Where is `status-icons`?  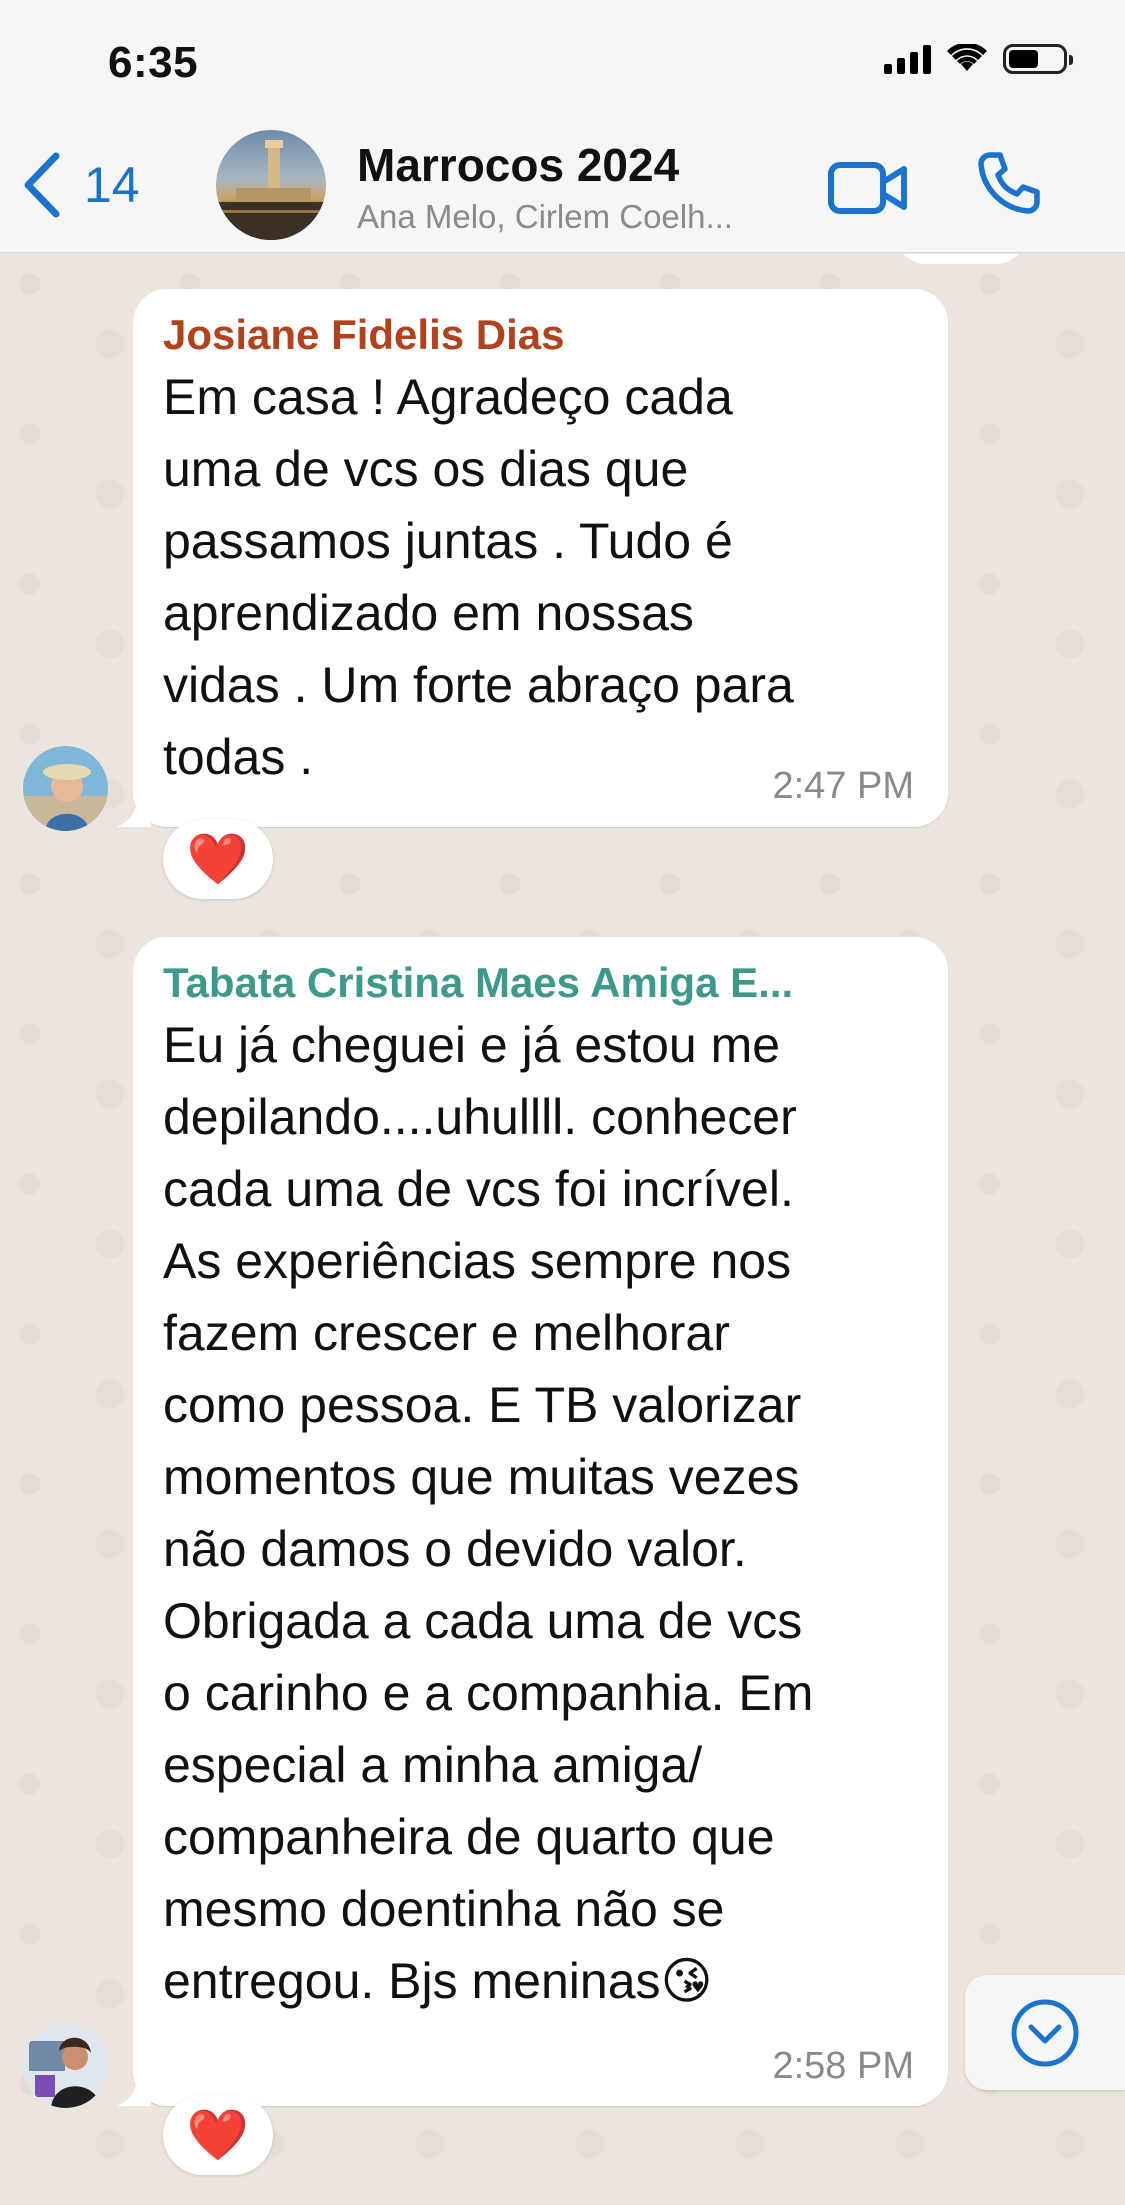 status-icons is located at coordinates (978, 59).